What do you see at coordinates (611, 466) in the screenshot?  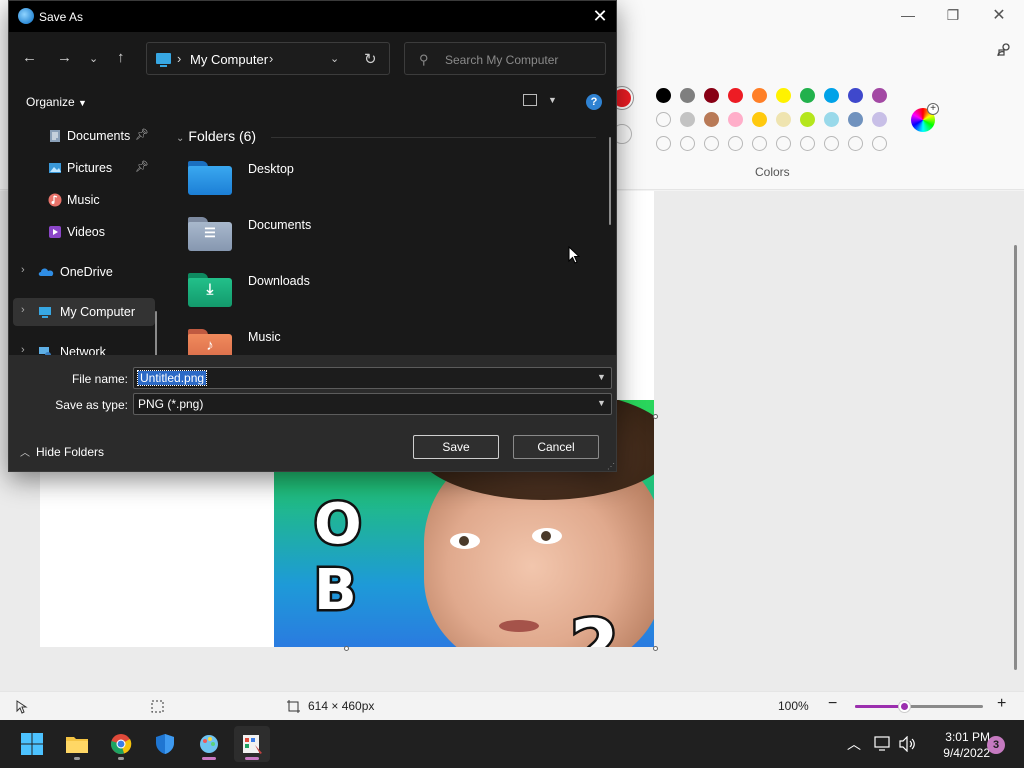 I see `resize-grip-icon: ⋰` at bounding box center [611, 466].